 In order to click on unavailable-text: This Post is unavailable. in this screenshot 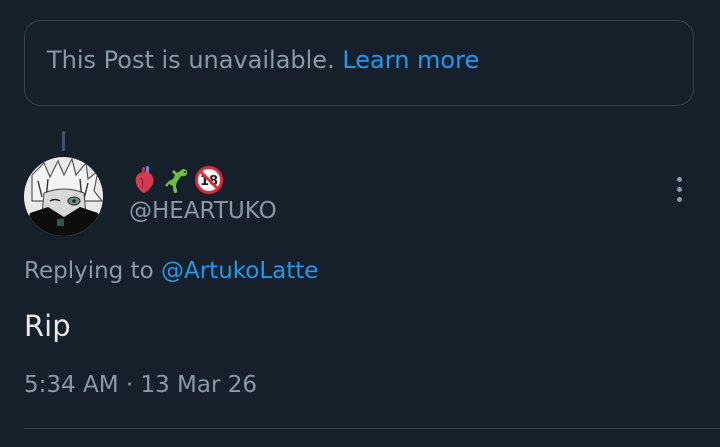, I will do `click(191, 60)`.